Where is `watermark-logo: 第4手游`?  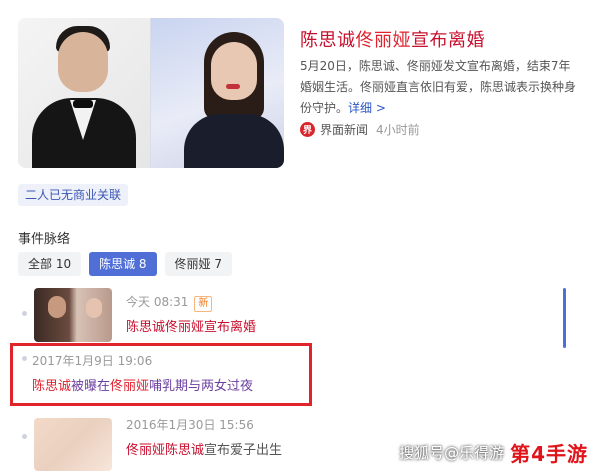
watermark-logo: 第4手游 is located at coordinates (549, 454).